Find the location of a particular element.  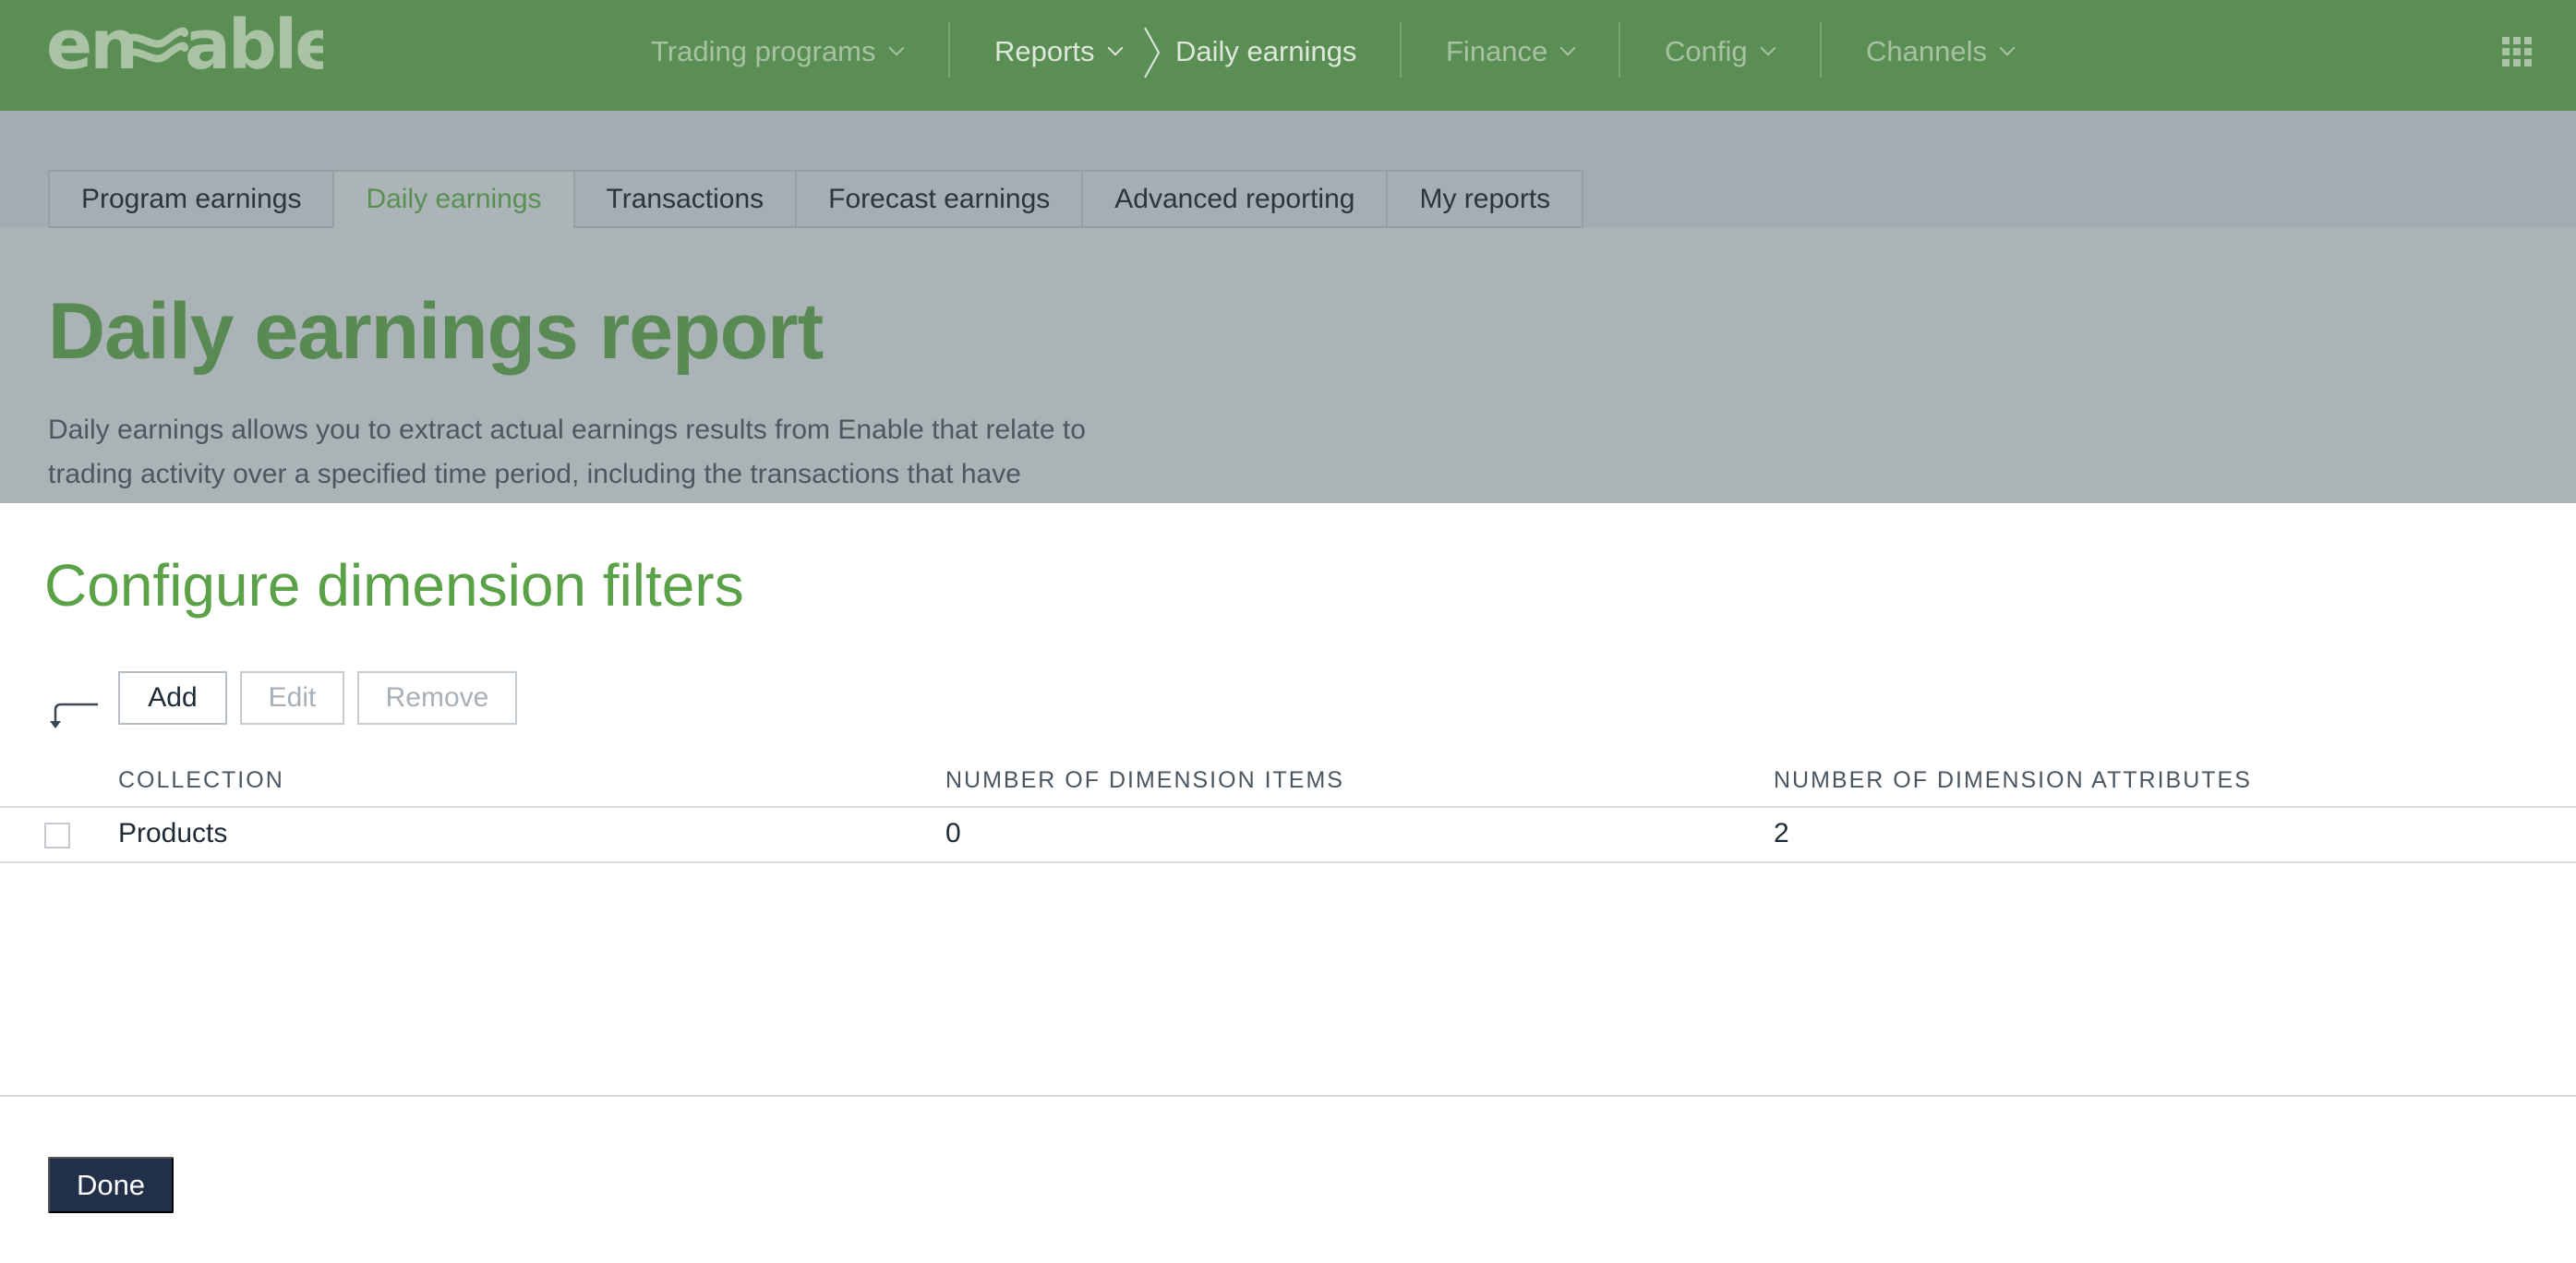

enable-logo: en able is located at coordinates (184, 45).